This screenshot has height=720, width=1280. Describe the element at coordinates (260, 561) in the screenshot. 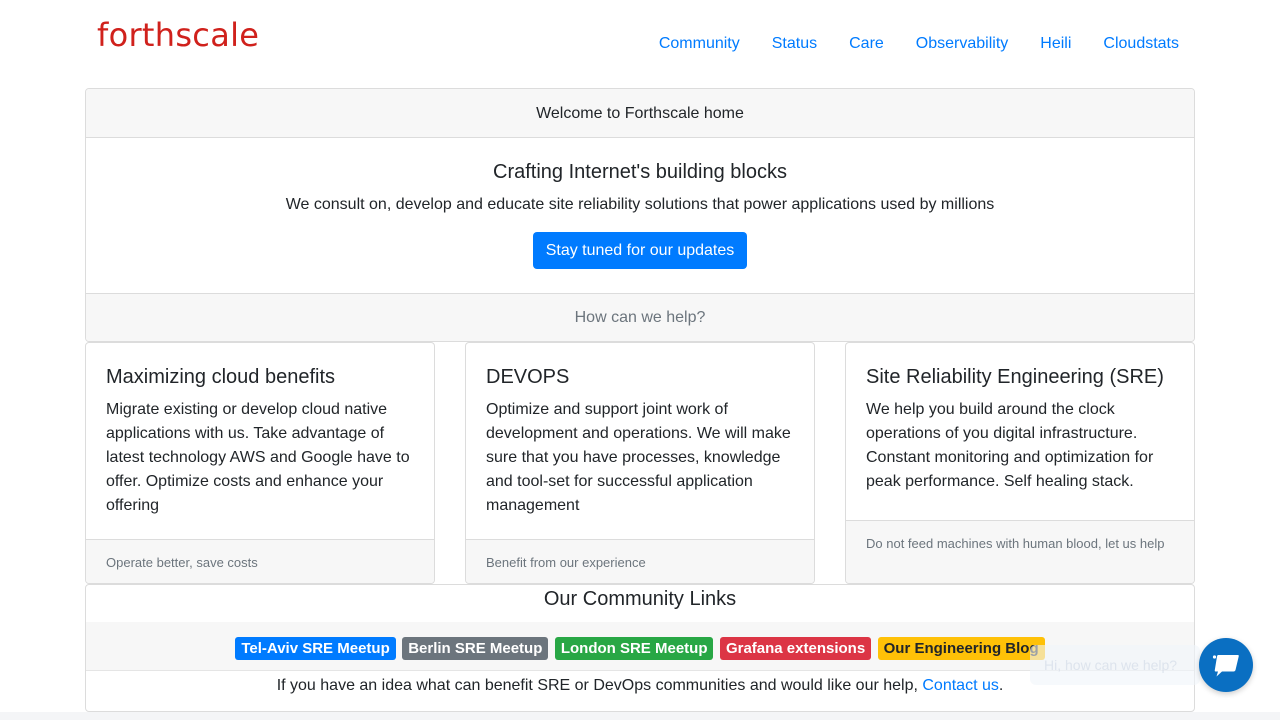

I see `service-footer: Operate better, save costs` at that location.